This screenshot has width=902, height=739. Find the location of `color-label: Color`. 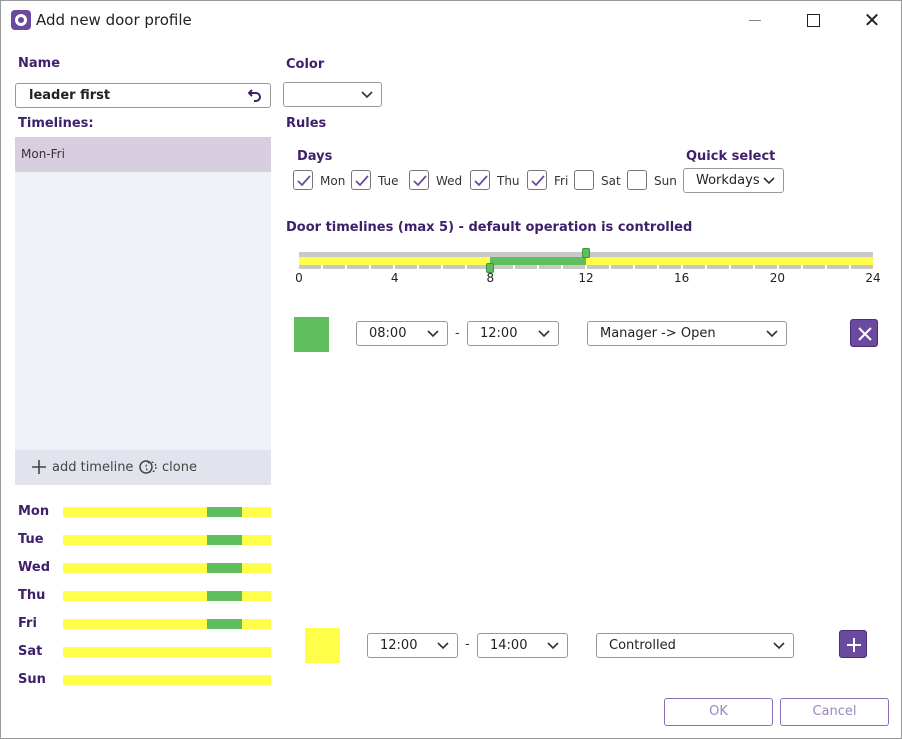

color-label: Color is located at coordinates (305, 64).